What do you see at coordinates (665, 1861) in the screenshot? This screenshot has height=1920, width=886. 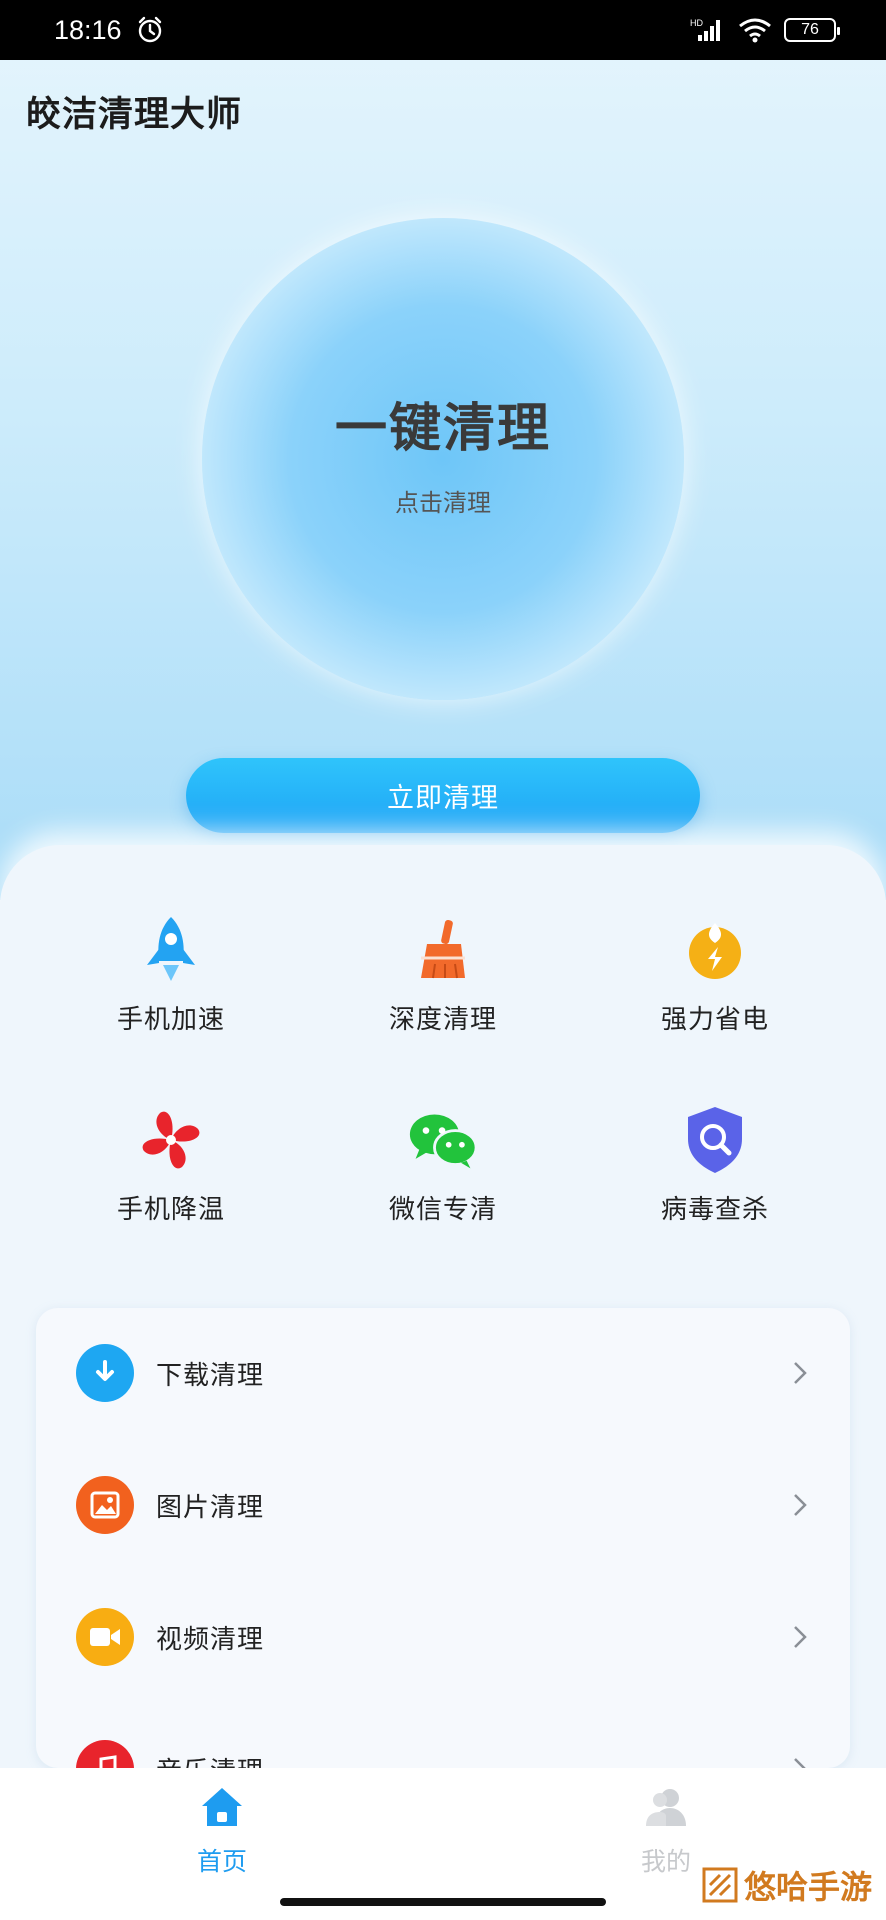 I see `nav-mine-label: 我的` at bounding box center [665, 1861].